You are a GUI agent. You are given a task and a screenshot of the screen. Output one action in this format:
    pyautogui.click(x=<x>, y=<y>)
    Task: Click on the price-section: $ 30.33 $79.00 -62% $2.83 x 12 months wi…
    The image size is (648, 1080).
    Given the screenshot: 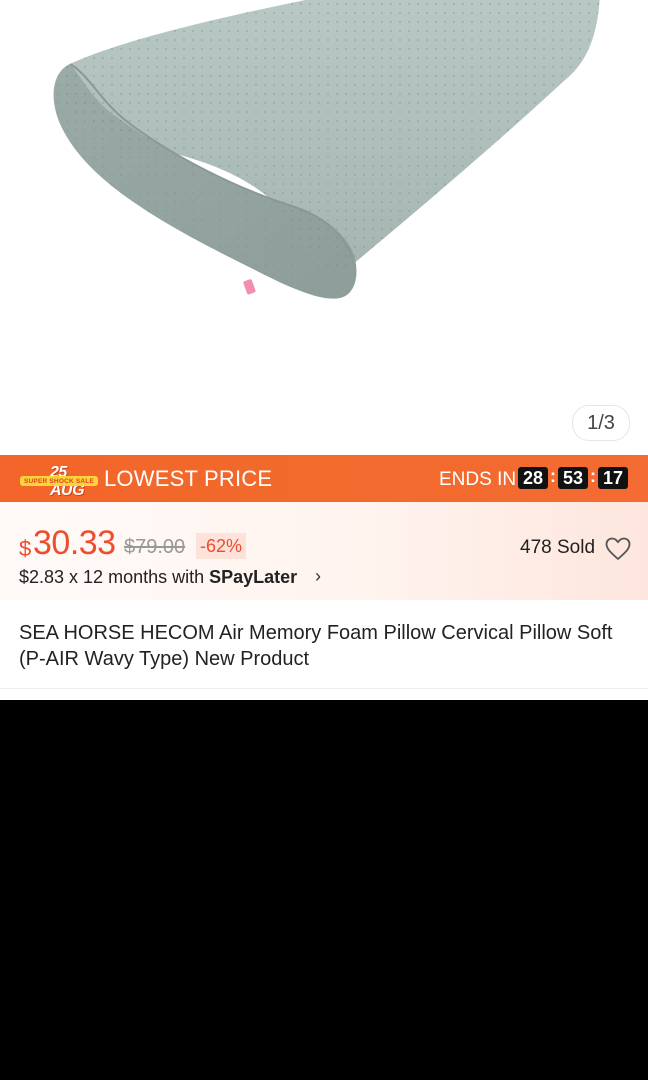 What is the action you would take?
    pyautogui.click(x=324, y=551)
    